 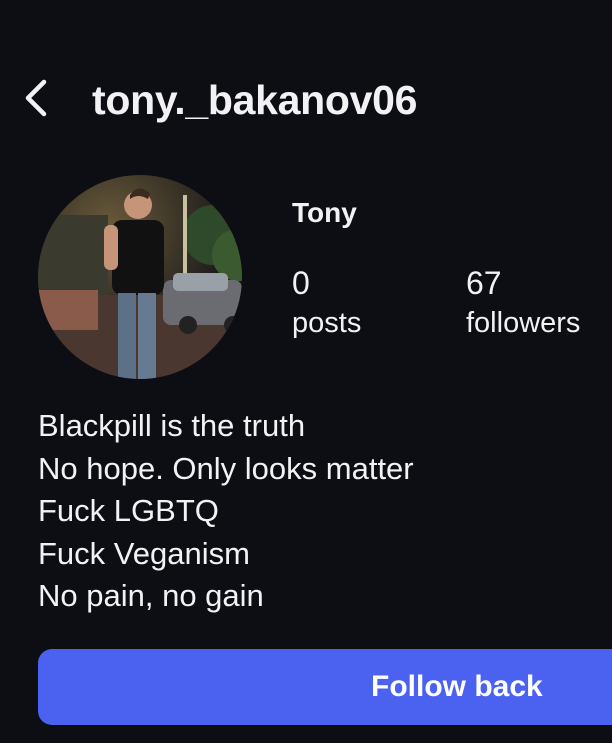 What do you see at coordinates (324, 212) in the screenshot?
I see `display-name: Tony` at bounding box center [324, 212].